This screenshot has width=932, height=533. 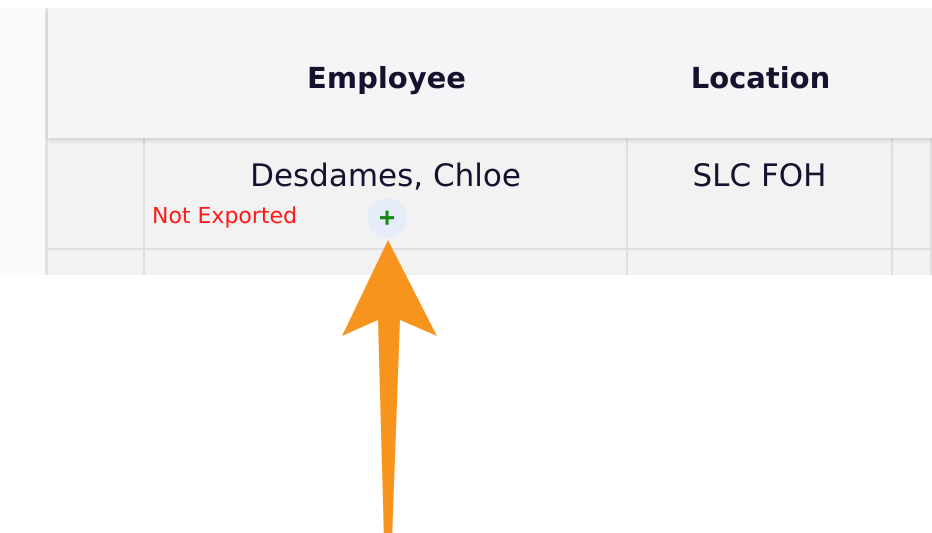 What do you see at coordinates (386, 77) in the screenshot?
I see `column-header: Employee` at bounding box center [386, 77].